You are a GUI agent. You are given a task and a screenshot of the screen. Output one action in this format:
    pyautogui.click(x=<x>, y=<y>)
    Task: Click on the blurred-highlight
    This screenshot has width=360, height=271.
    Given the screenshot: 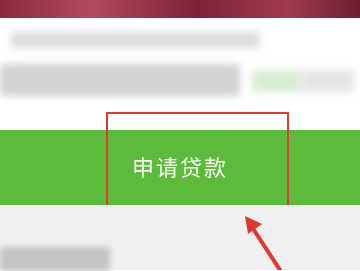 What is the action you would take?
    pyautogui.click(x=277, y=81)
    